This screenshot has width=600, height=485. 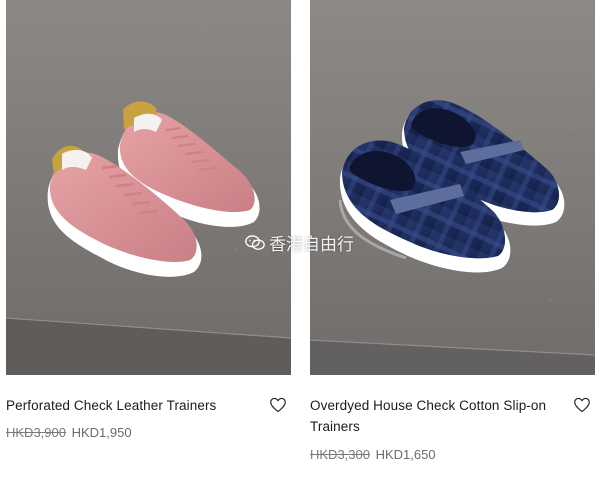 I want to click on product-name: Perforated Check Leather Trainers, so click(x=148, y=405).